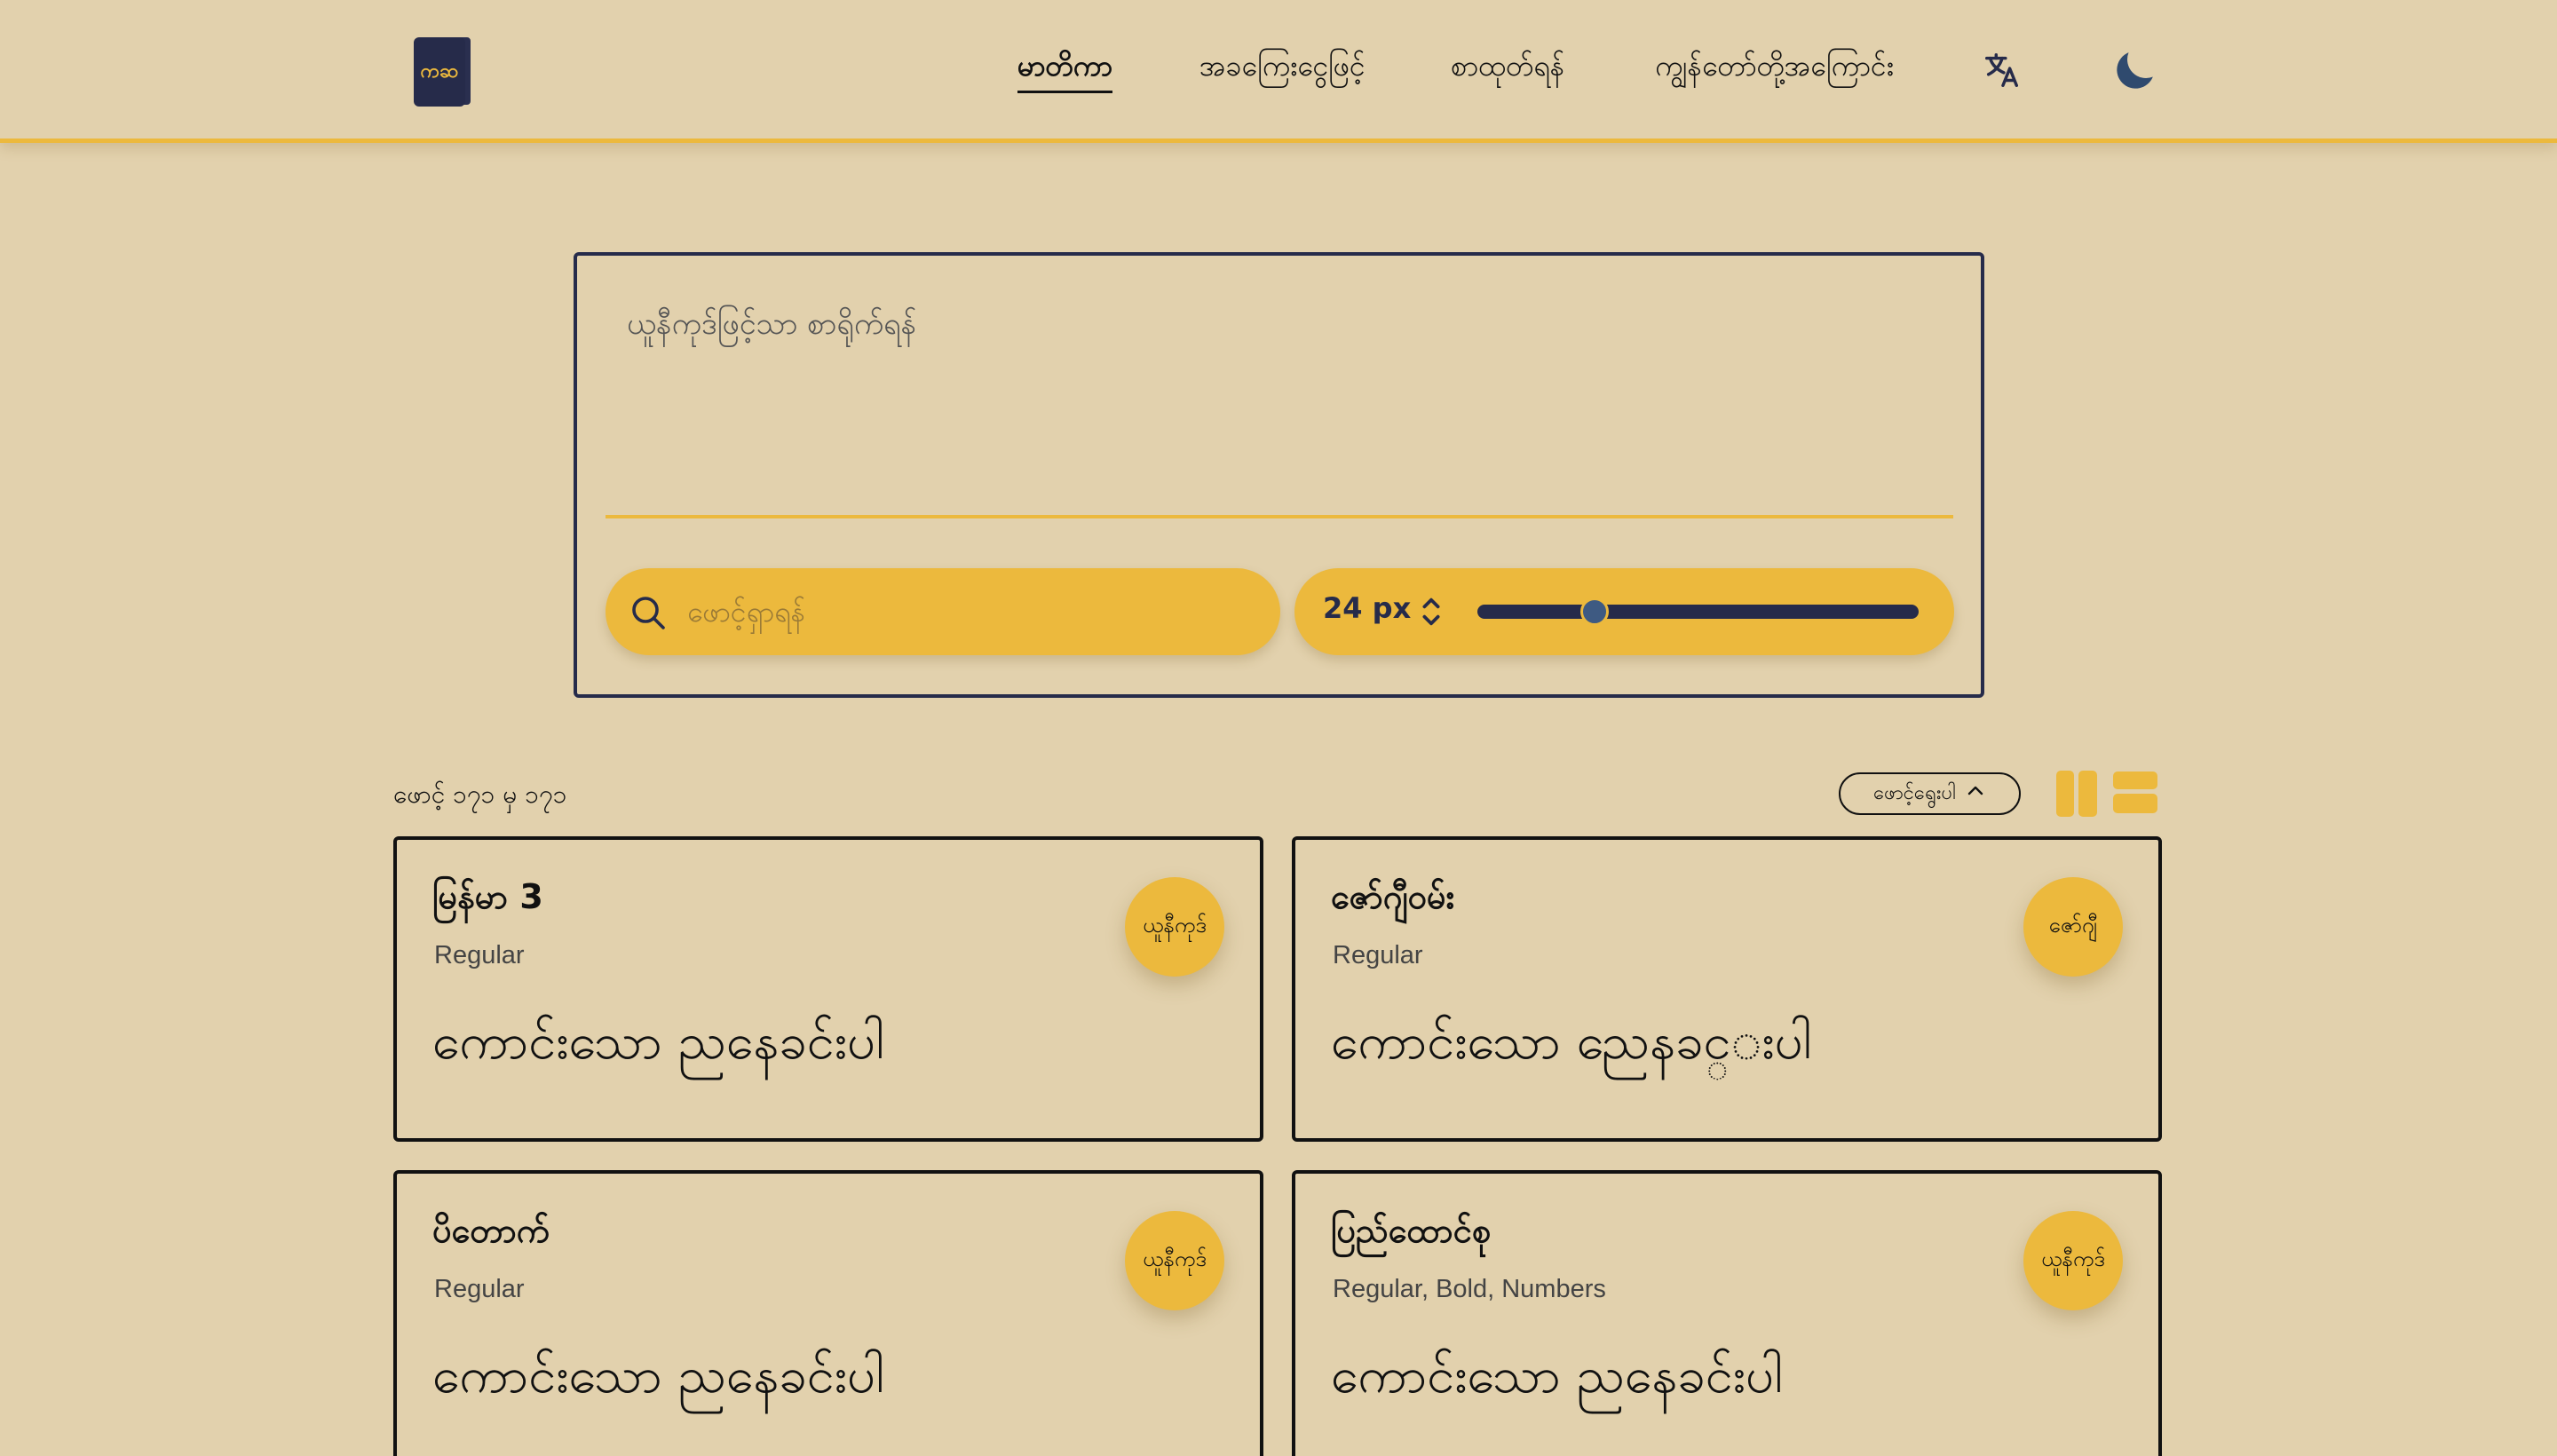 This screenshot has height=1456, width=2557. What do you see at coordinates (1411, 1230) in the screenshot?
I see `font-name: ပြည်ထောင်စု` at bounding box center [1411, 1230].